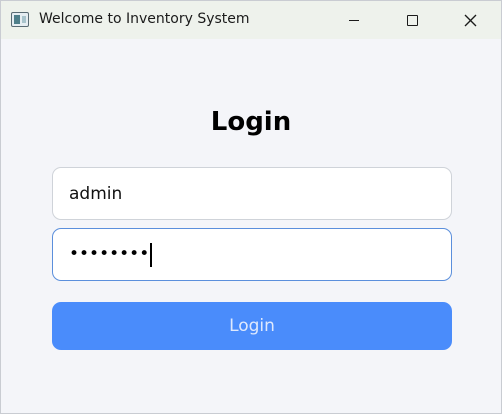 The height and width of the screenshot is (414, 502). I want to click on app-window-icon, so click(20, 19).